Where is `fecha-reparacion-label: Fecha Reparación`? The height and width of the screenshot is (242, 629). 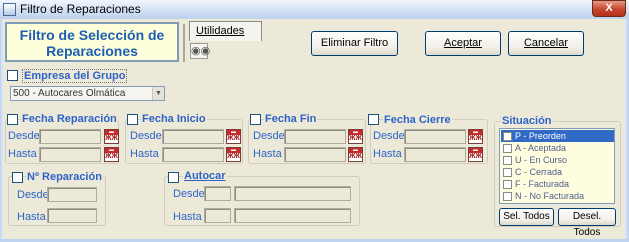
fecha-reparacion-label: Fecha Reparación is located at coordinates (69, 119).